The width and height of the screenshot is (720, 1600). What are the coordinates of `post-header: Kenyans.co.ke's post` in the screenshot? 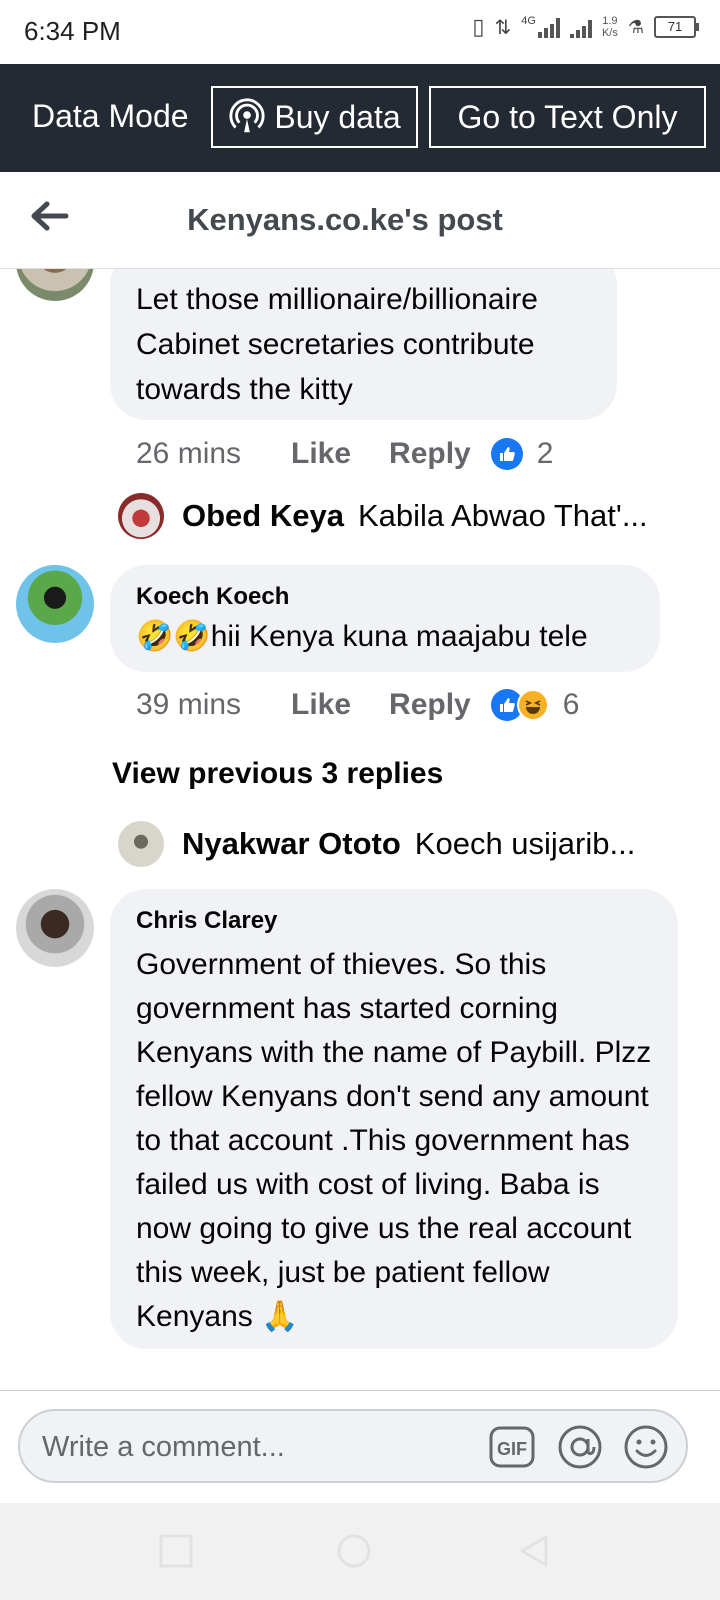 It's located at (360, 220).